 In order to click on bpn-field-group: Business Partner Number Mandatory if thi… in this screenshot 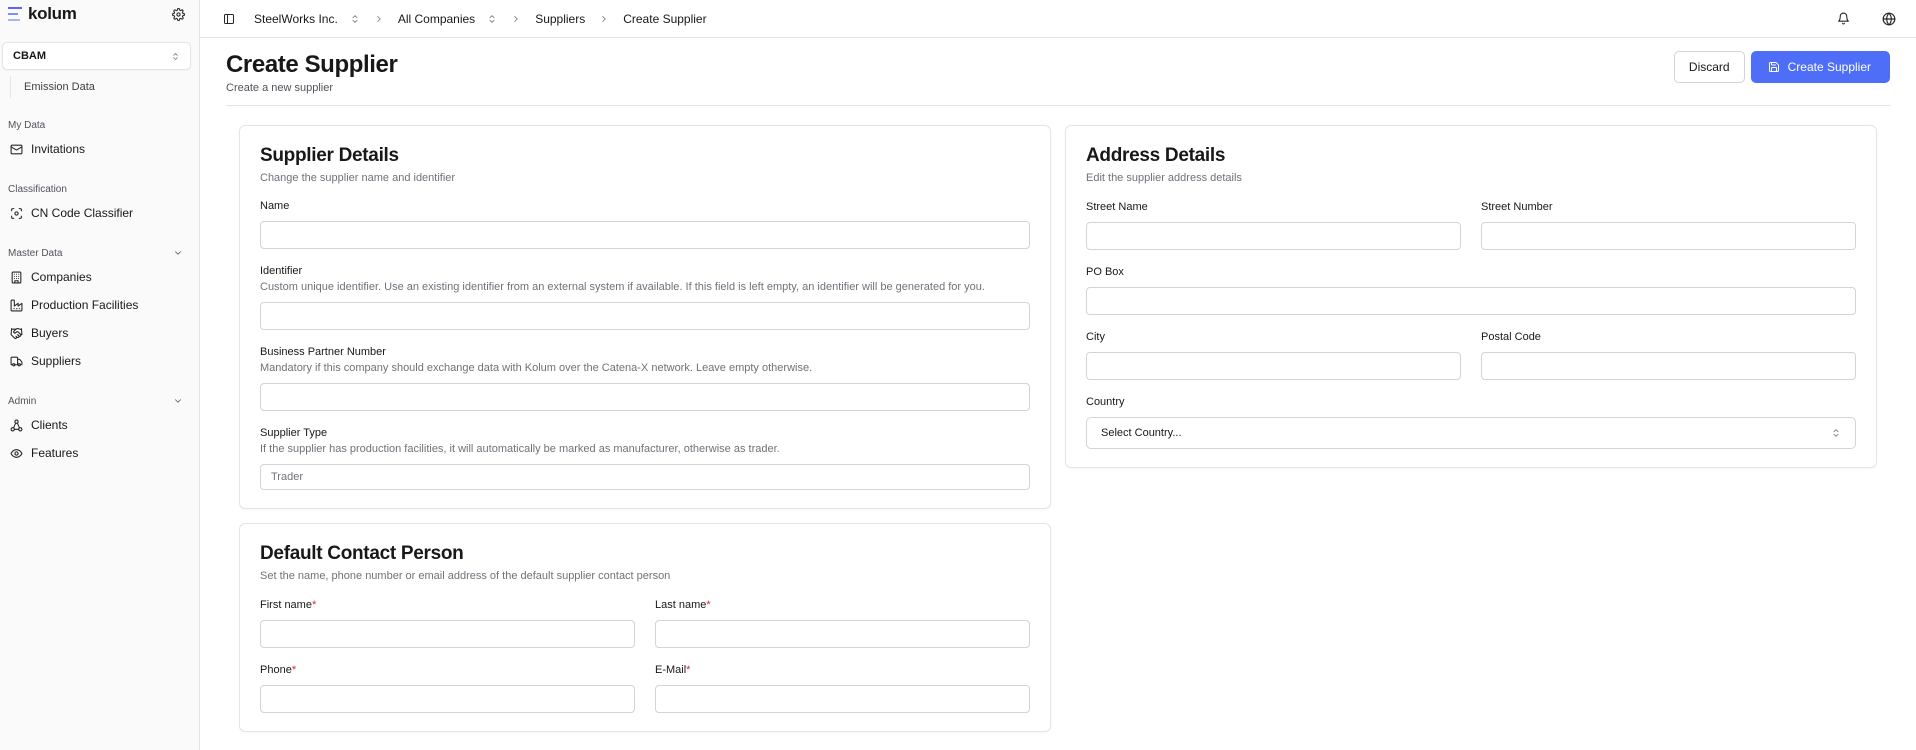, I will do `click(645, 378)`.